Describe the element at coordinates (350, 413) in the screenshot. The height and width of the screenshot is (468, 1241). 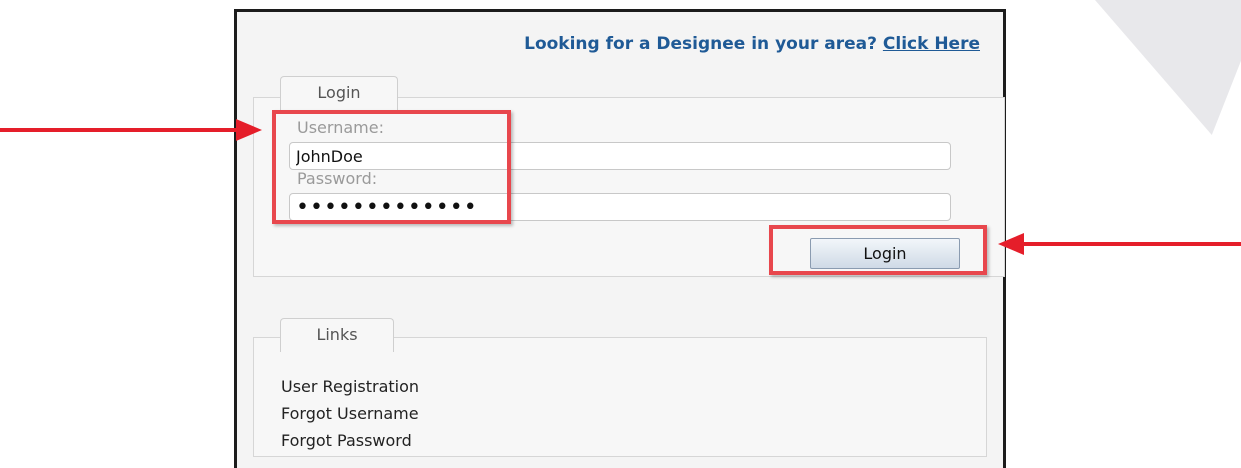
I see `forgot-username-link: Forgot Username` at that location.